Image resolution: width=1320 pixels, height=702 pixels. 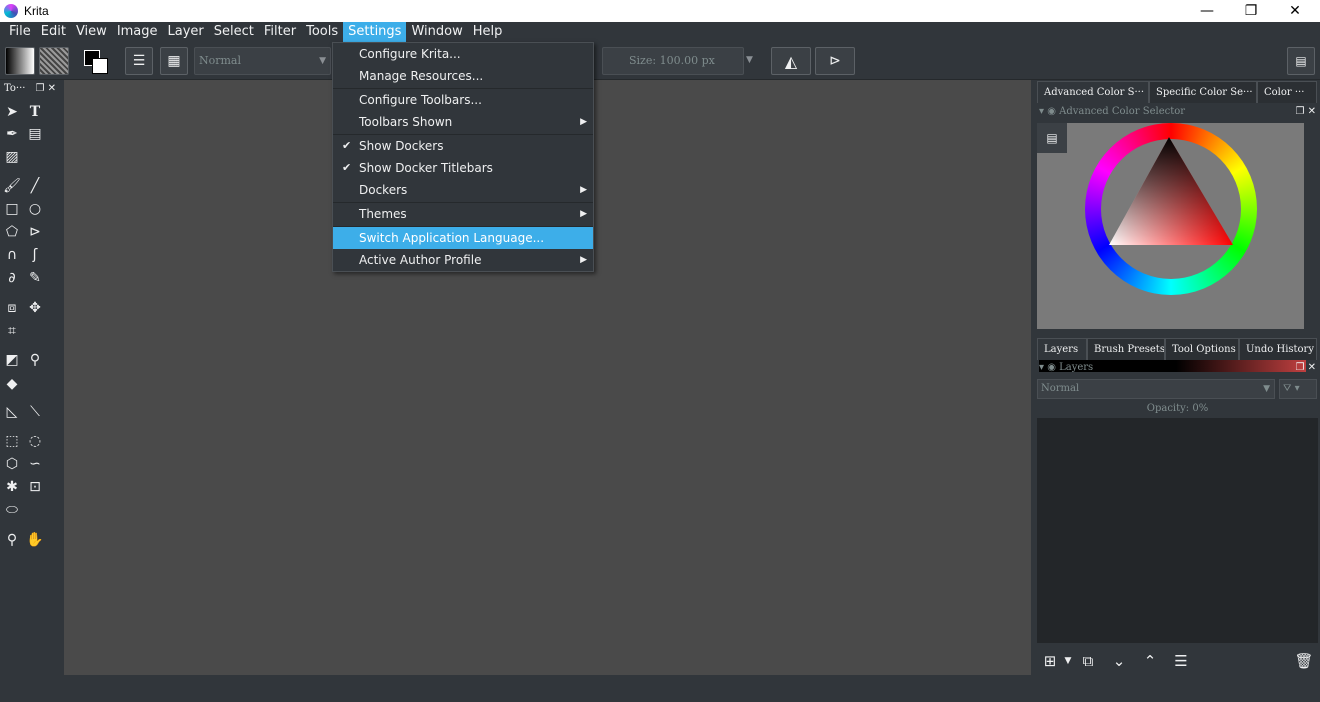 What do you see at coordinates (12, 112) in the screenshot?
I see `select-shapes-icon: ➤` at bounding box center [12, 112].